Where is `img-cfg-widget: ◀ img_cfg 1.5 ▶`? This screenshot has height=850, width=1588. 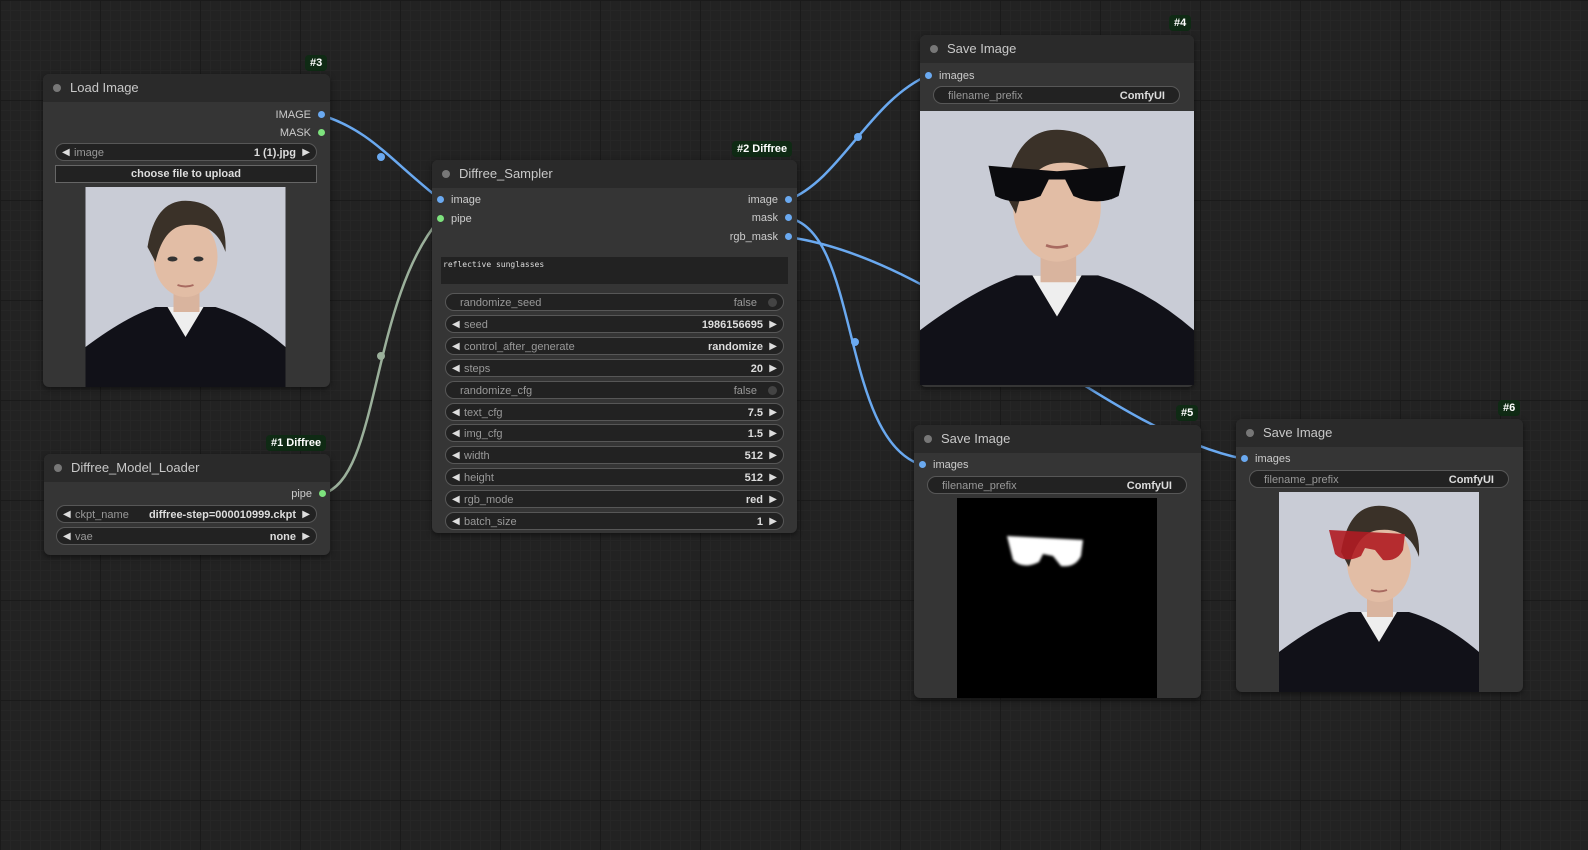
img-cfg-widget: ◀ img_cfg 1.5 ▶ is located at coordinates (614, 433).